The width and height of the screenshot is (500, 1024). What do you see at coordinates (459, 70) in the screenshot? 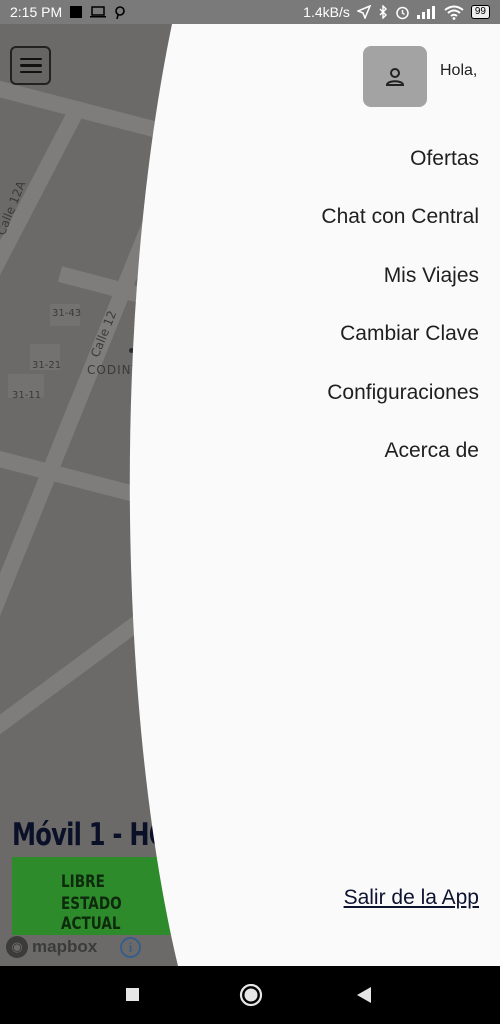
I see `greeting-text: Hola,` at bounding box center [459, 70].